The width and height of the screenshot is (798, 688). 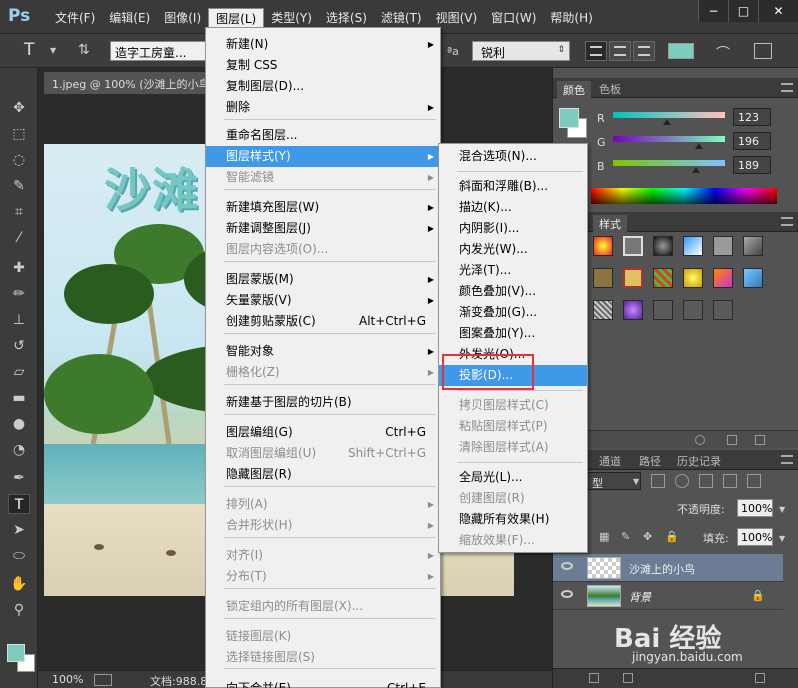 What do you see at coordinates (19, 212) in the screenshot?
I see `crop-tool-icon: ⌗` at bounding box center [19, 212].